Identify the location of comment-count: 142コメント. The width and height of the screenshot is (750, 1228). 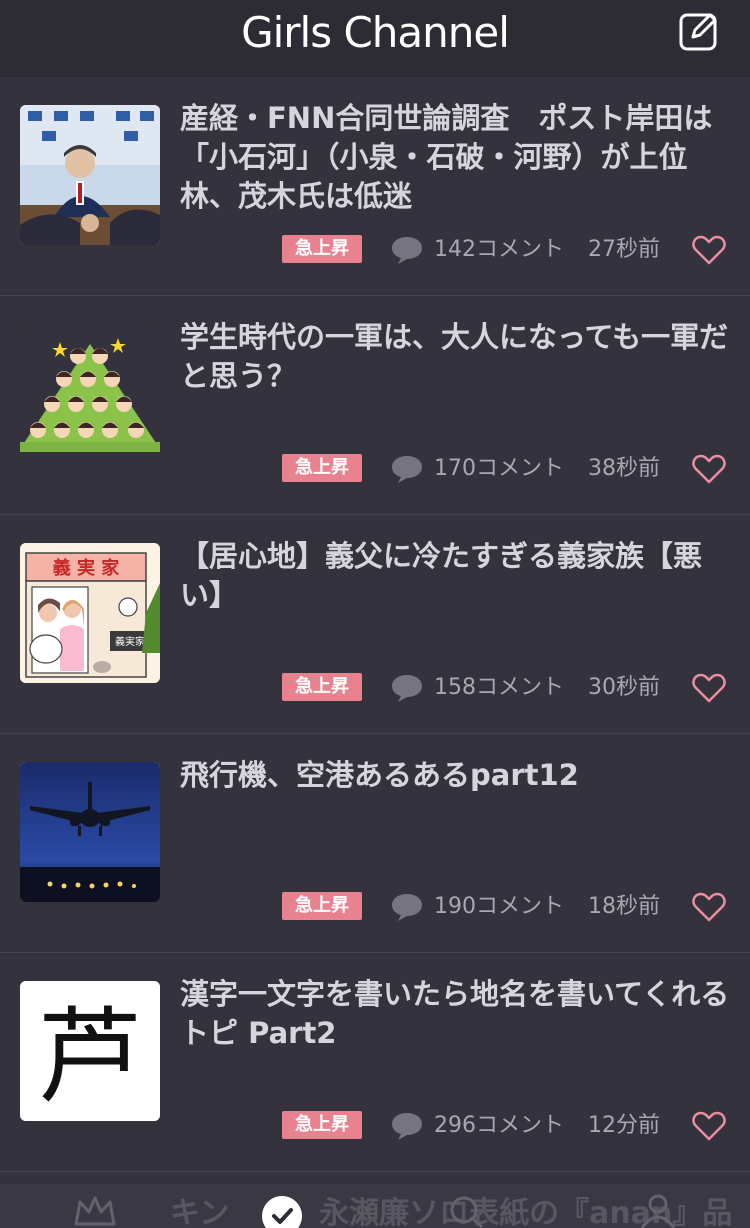
(499, 249).